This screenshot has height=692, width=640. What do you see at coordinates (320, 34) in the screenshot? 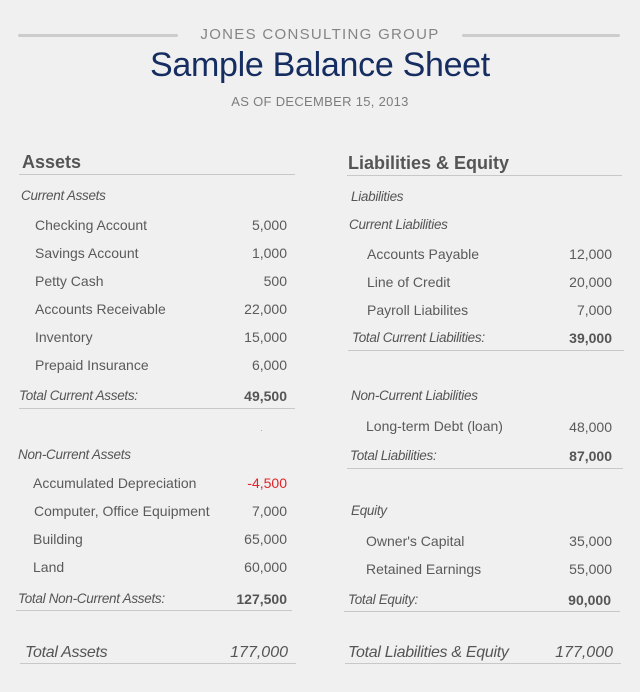
I see `company-name: JONES CONSULTING GROUP` at bounding box center [320, 34].